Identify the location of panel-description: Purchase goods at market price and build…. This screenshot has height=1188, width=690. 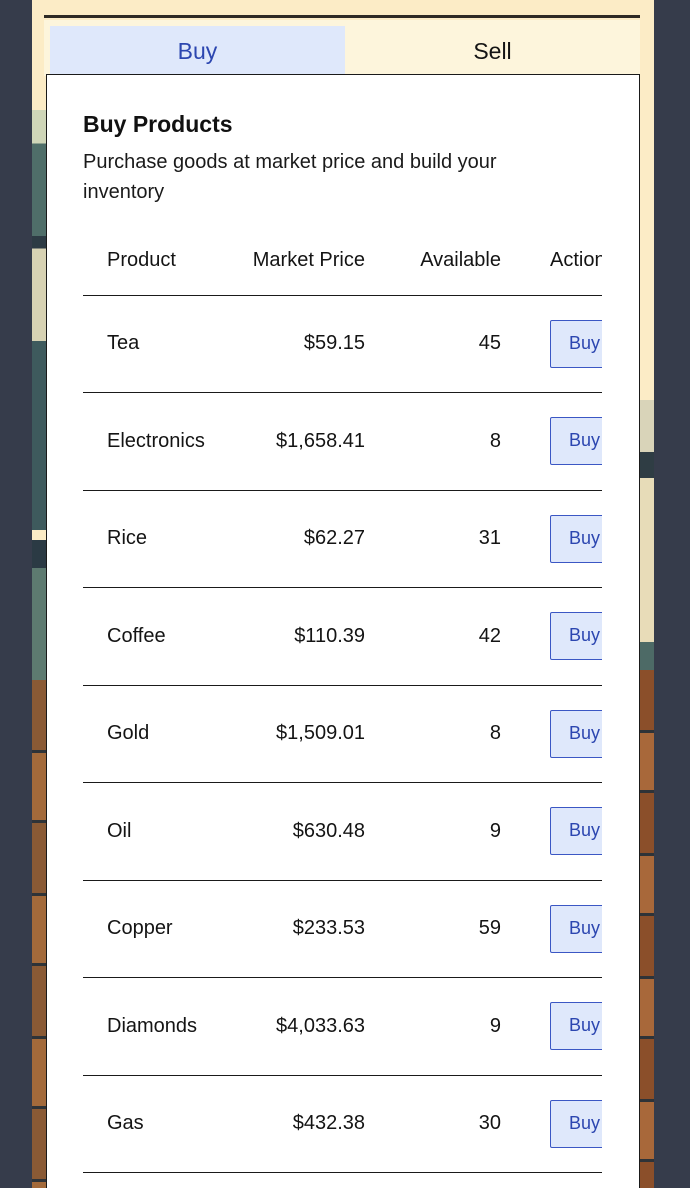
(290, 177).